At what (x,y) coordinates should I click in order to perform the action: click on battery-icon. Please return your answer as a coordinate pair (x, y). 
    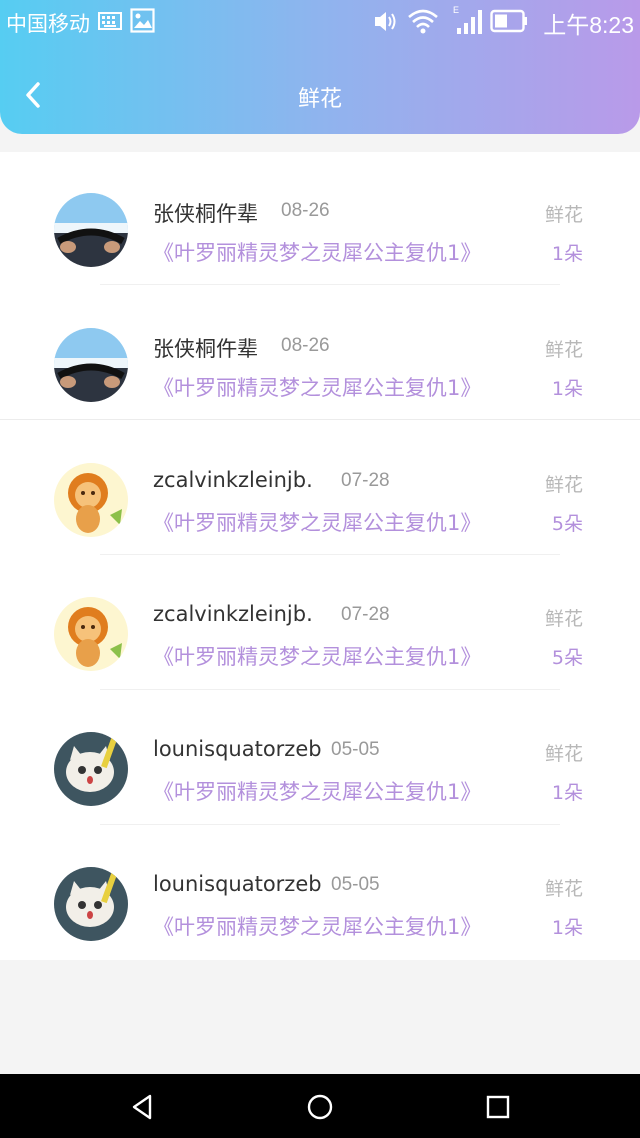
    Looking at the image, I should click on (508, 21).